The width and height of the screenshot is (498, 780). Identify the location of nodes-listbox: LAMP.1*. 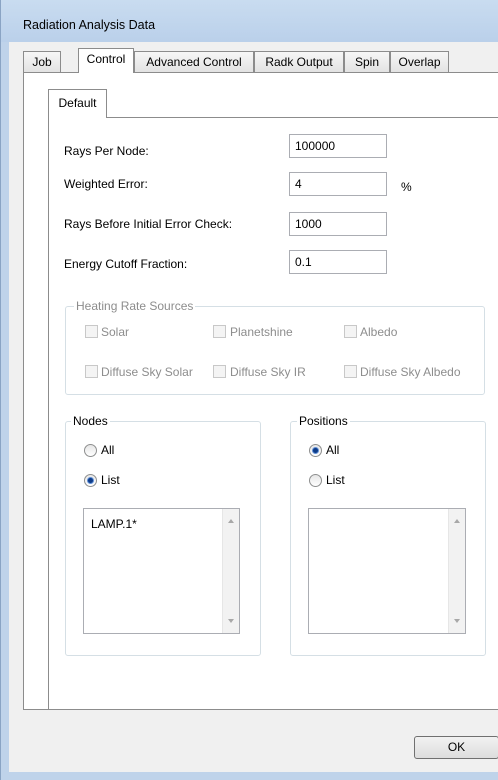
(161, 571).